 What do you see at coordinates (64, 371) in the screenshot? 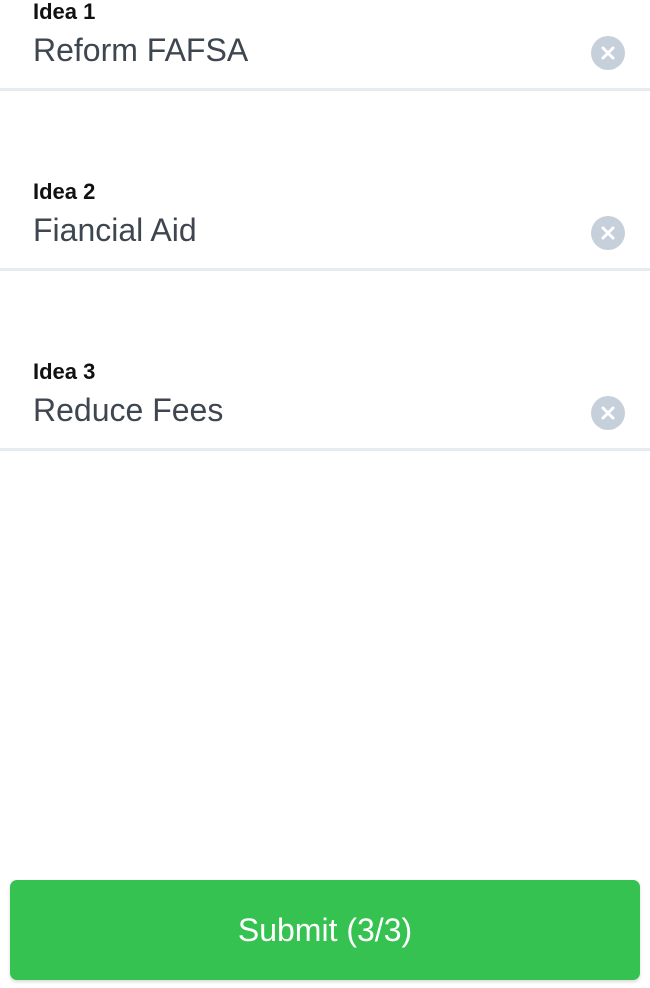
I see `idea-3-label: Idea 3` at bounding box center [64, 371].